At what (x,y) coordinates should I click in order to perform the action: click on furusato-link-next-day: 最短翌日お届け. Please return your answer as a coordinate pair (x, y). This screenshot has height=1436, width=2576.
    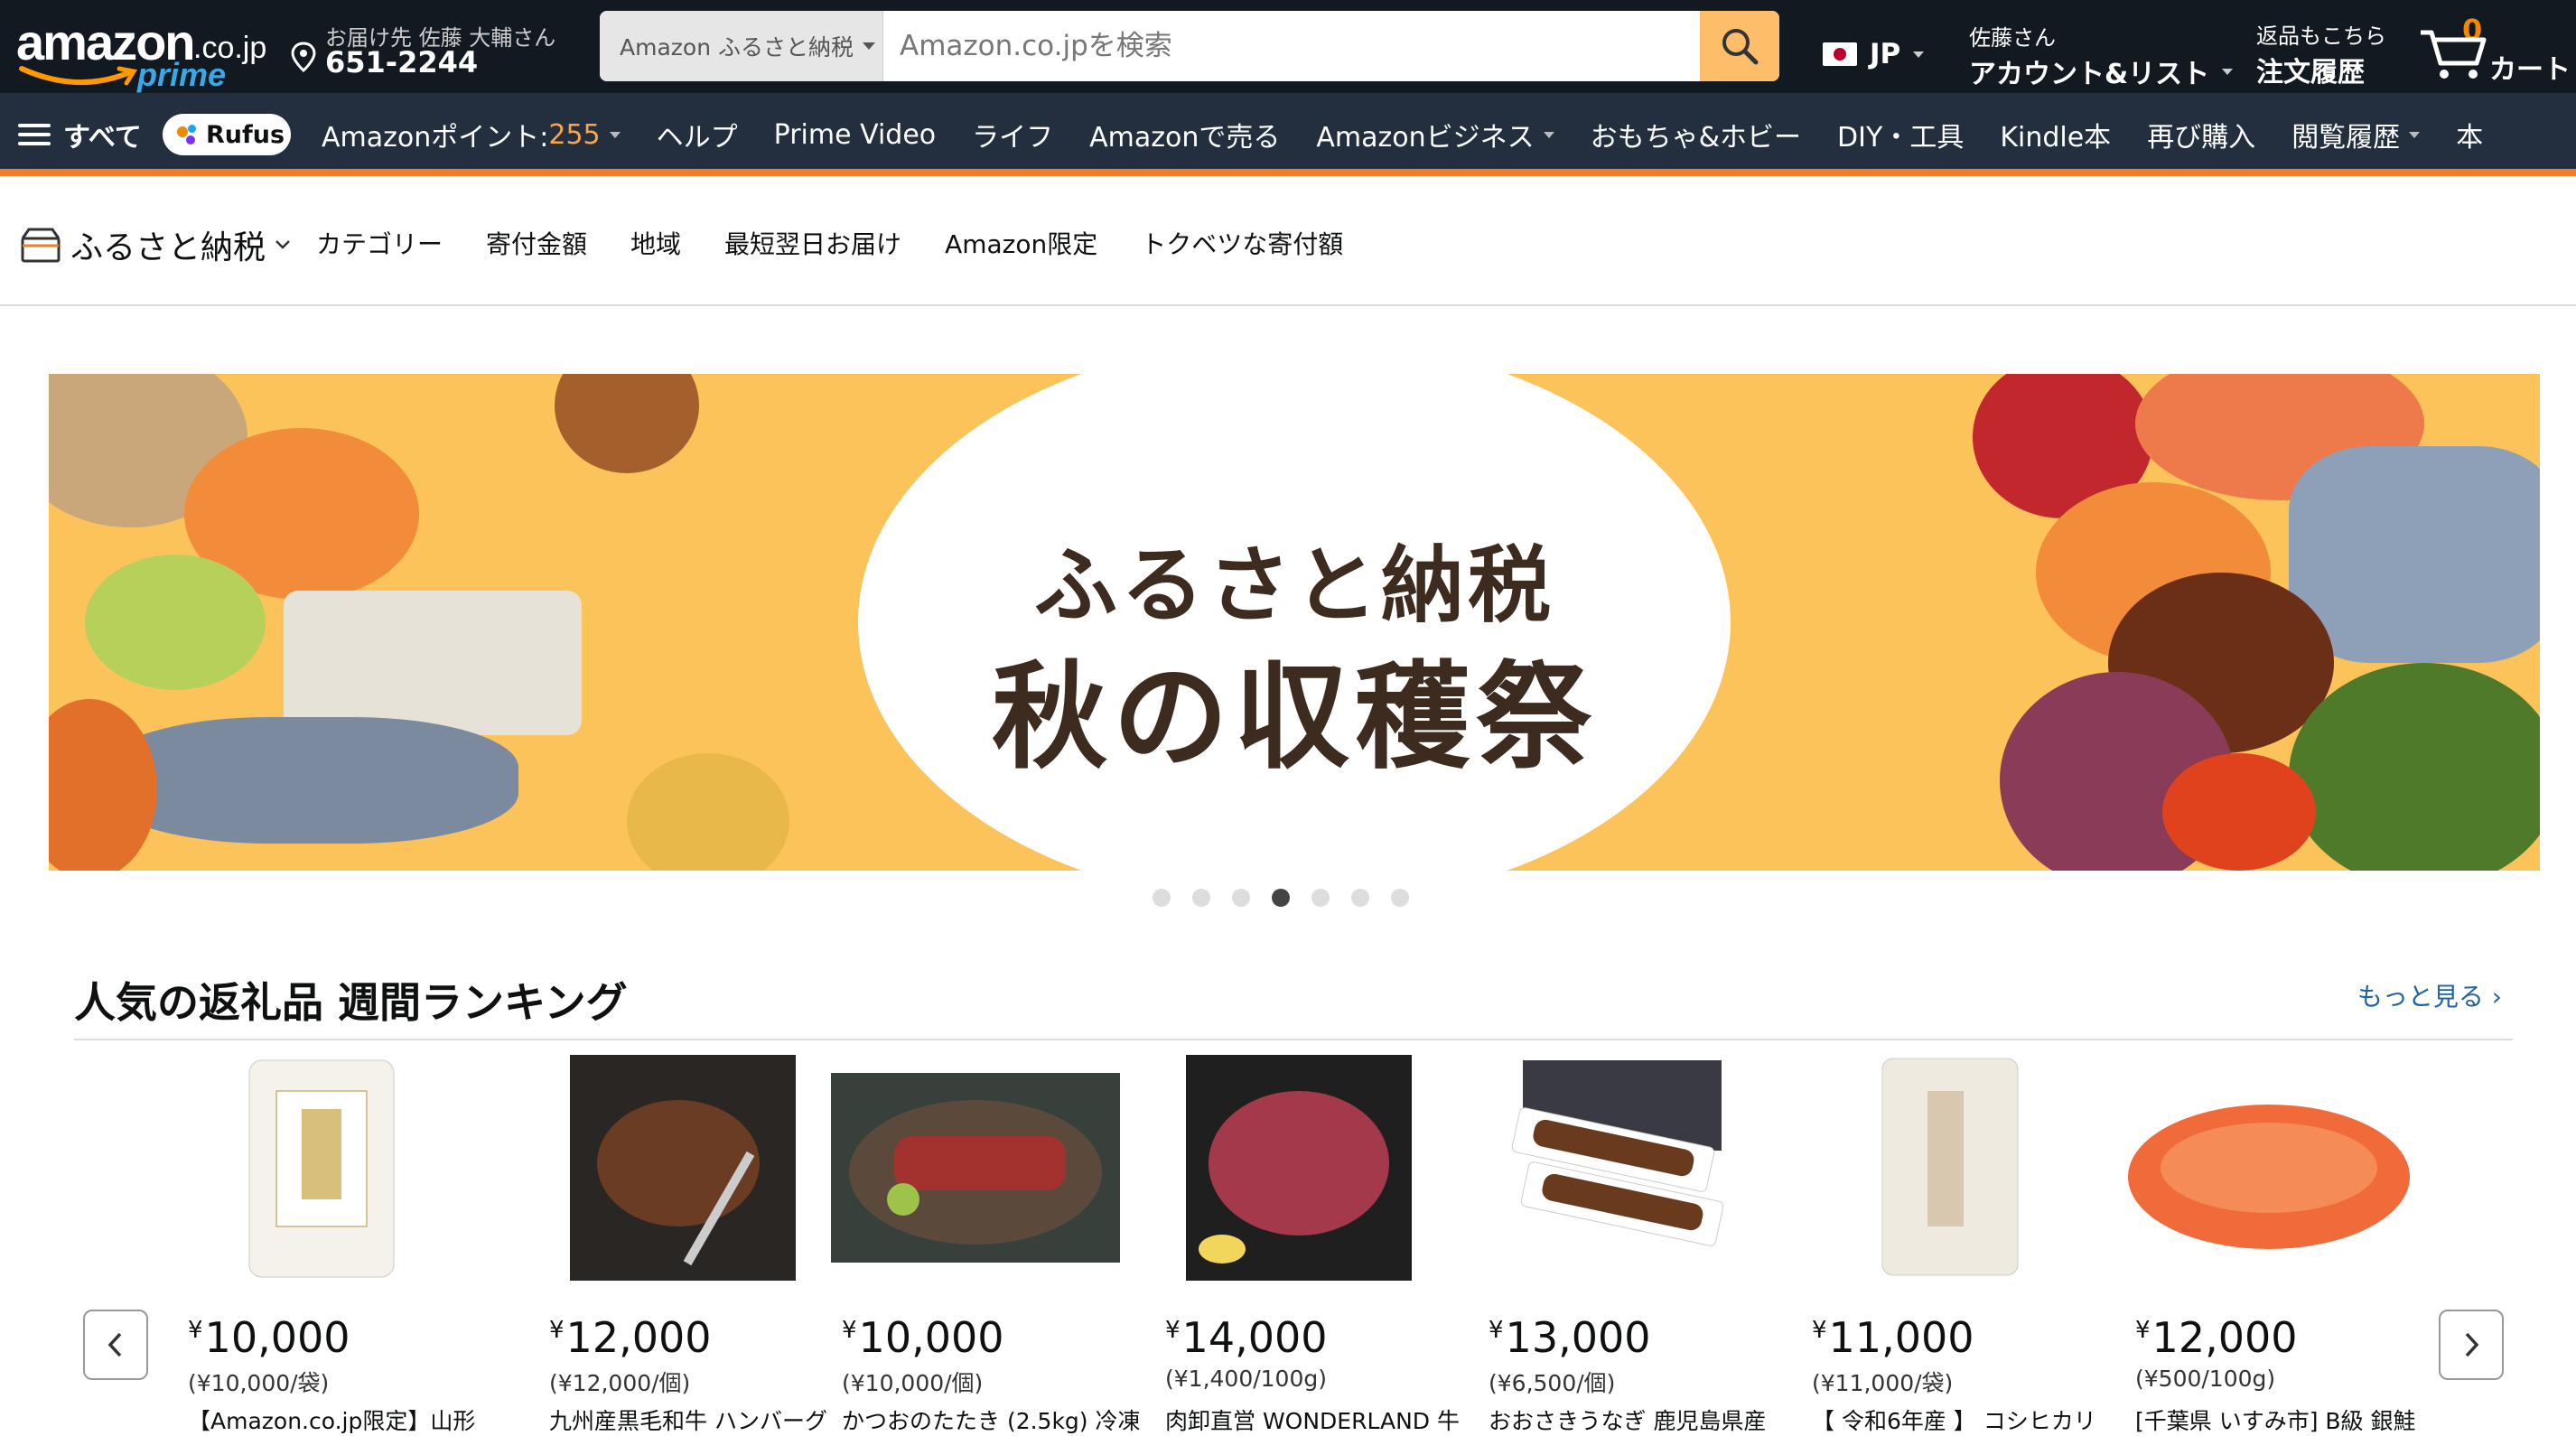
    Looking at the image, I should click on (812, 243).